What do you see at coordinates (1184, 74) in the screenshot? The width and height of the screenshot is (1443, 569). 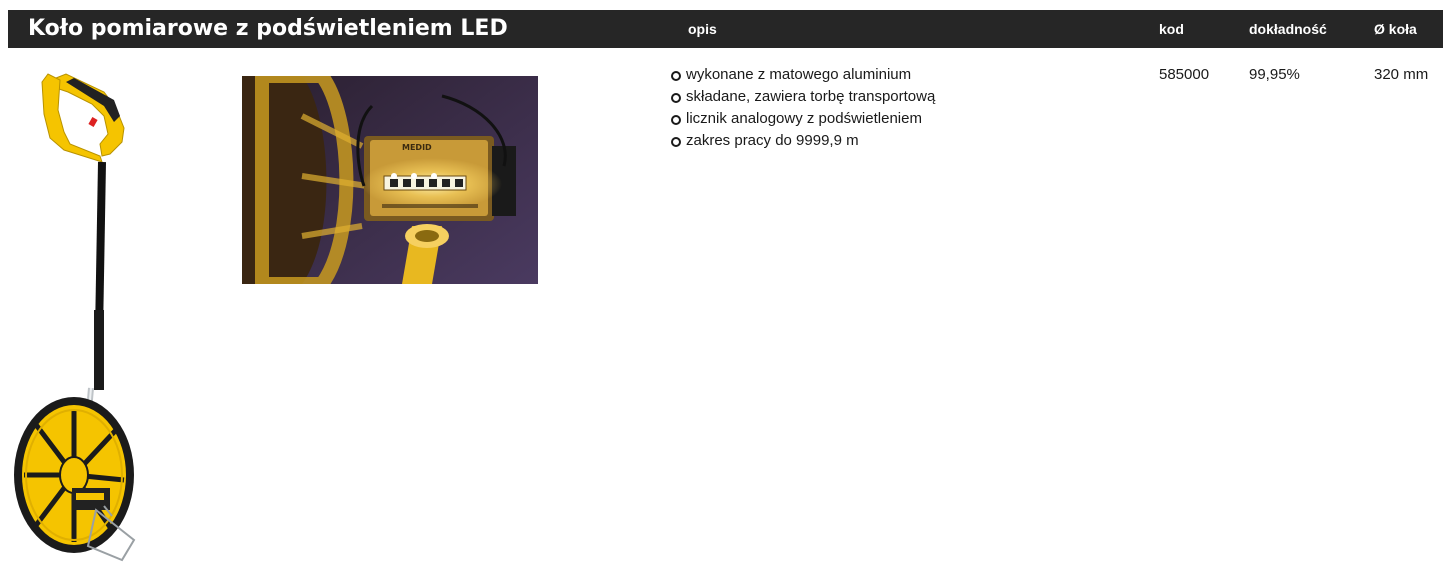 I see `product-code: 585000` at bounding box center [1184, 74].